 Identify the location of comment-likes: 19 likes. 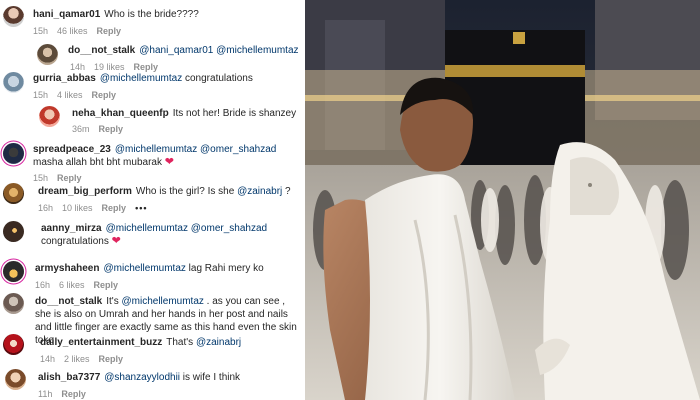
(109, 67).